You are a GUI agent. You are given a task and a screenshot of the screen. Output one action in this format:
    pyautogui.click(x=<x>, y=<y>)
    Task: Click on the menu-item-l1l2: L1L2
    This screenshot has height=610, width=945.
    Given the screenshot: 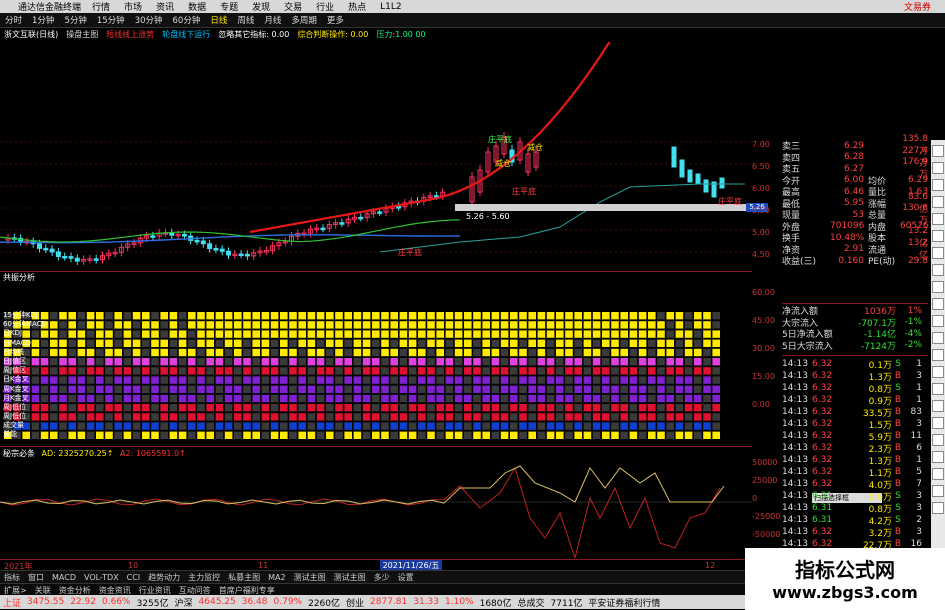 What is the action you would take?
    pyautogui.click(x=390, y=7)
    